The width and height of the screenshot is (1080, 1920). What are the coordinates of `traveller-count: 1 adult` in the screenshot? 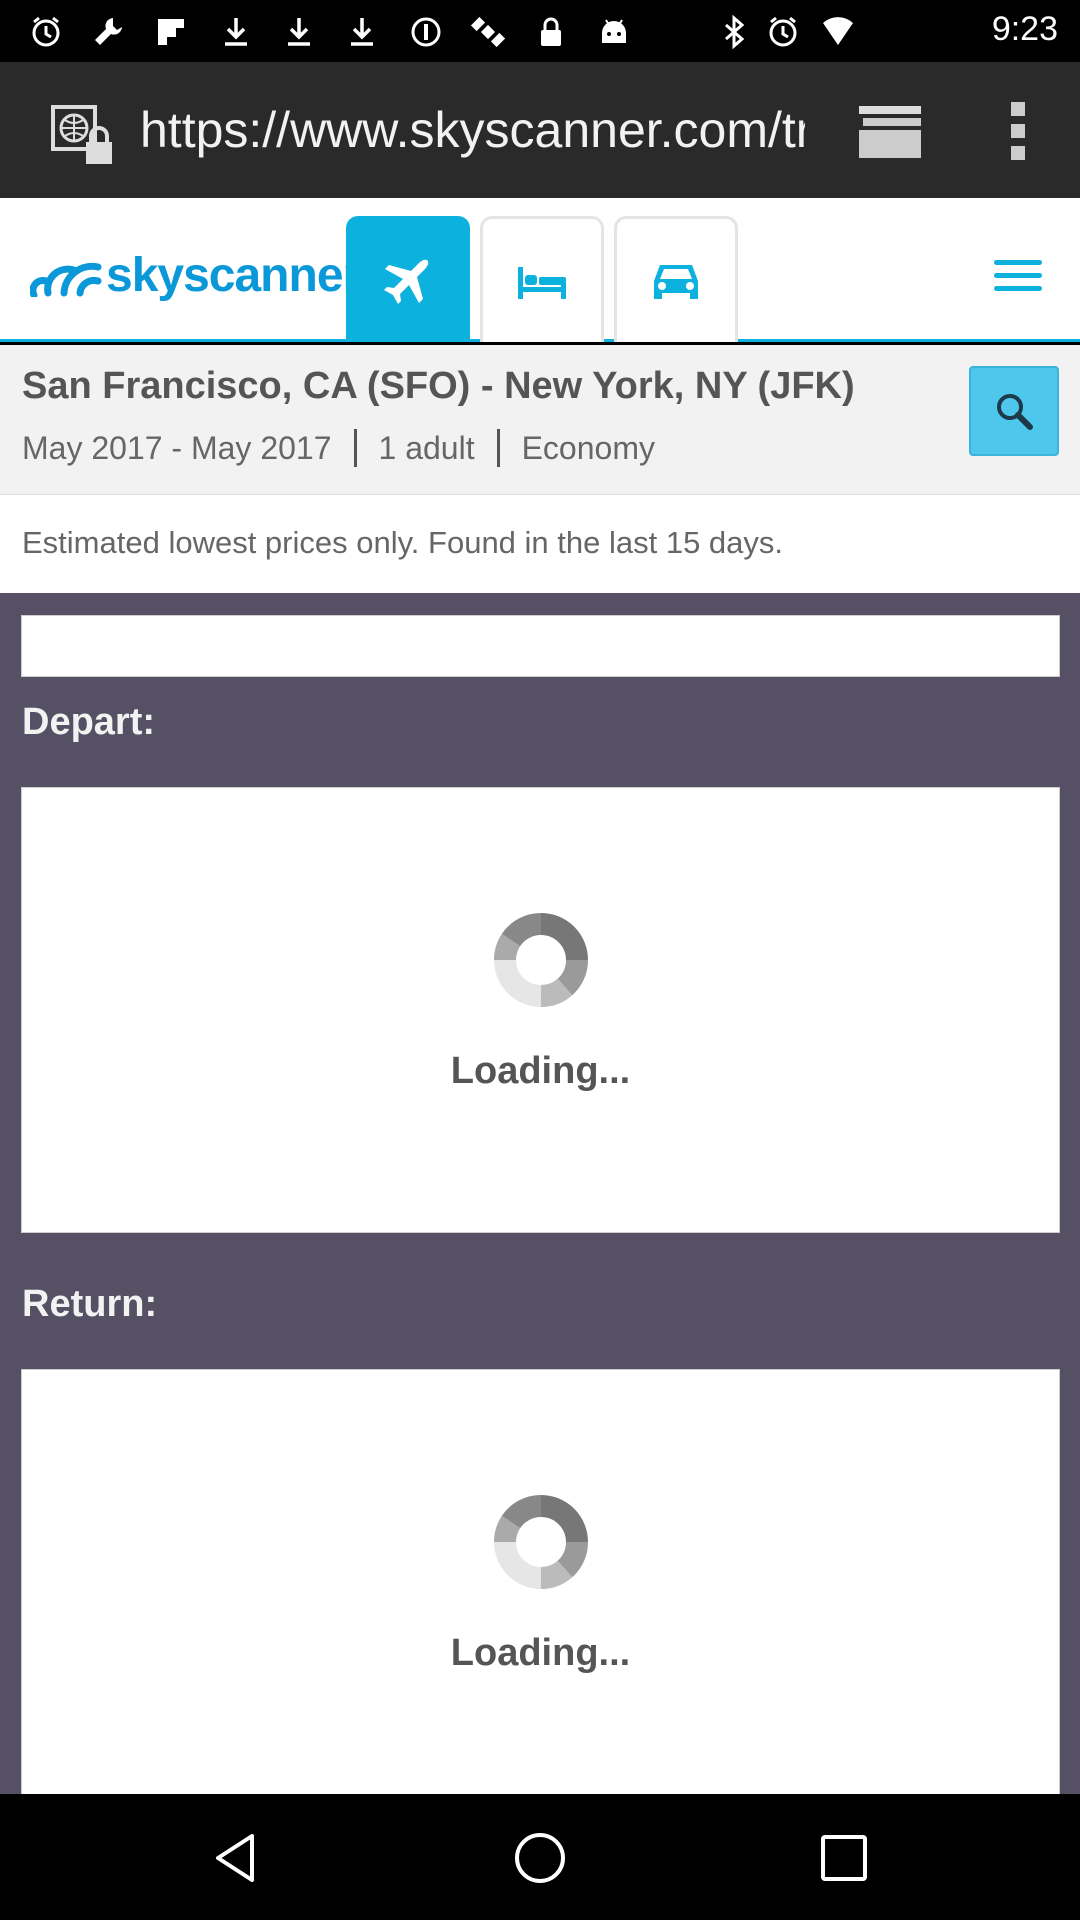 It's located at (426, 447).